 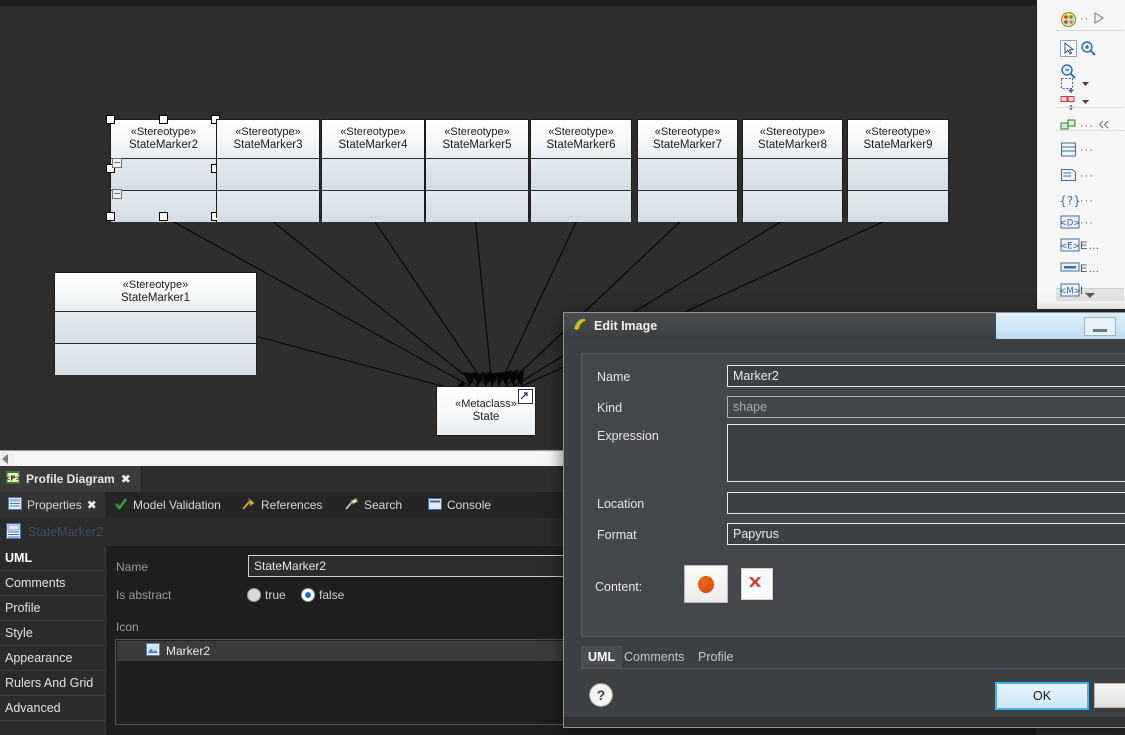 I want to click on side-tab-label: Style, so click(x=19, y=633).